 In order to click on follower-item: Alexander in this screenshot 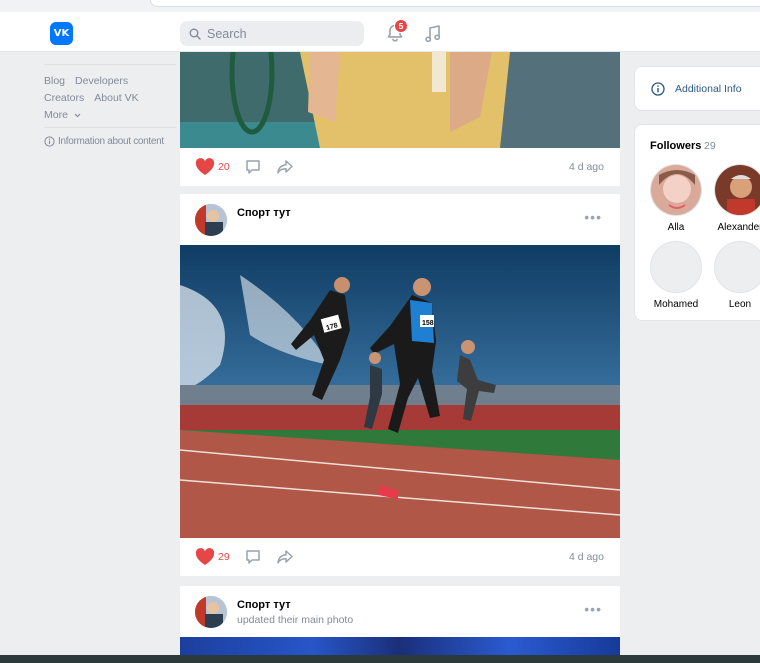, I will do `click(737, 198)`.